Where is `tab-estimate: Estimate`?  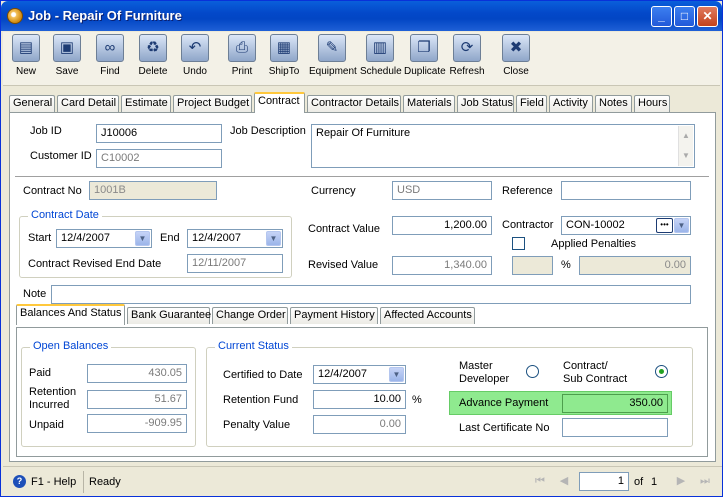
tab-estimate: Estimate is located at coordinates (146, 103).